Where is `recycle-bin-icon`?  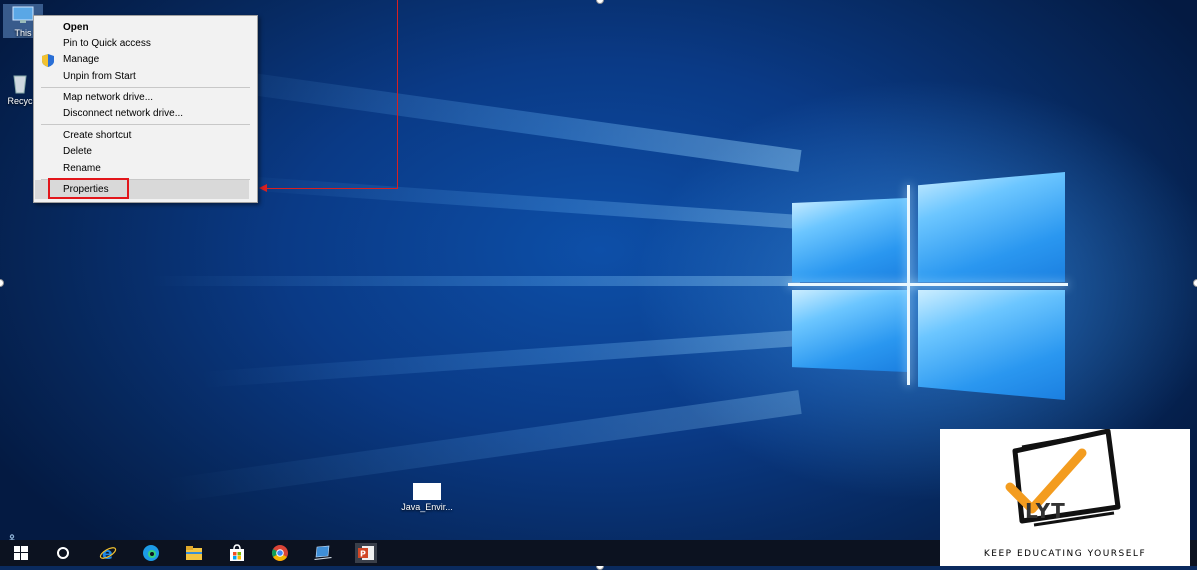
recycle-bin-icon is located at coordinates (20, 83).